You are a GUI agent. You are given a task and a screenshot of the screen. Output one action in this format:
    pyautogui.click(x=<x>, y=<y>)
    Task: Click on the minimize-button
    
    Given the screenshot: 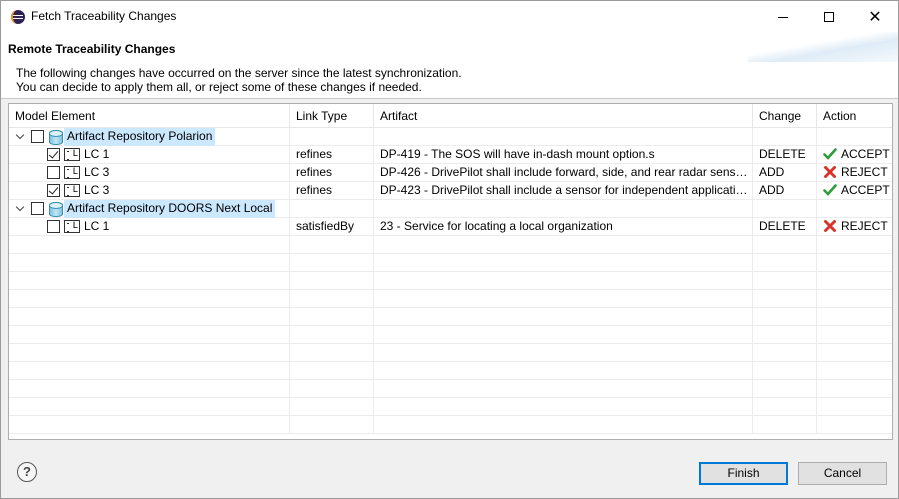 What is the action you would take?
    pyautogui.click(x=783, y=16)
    